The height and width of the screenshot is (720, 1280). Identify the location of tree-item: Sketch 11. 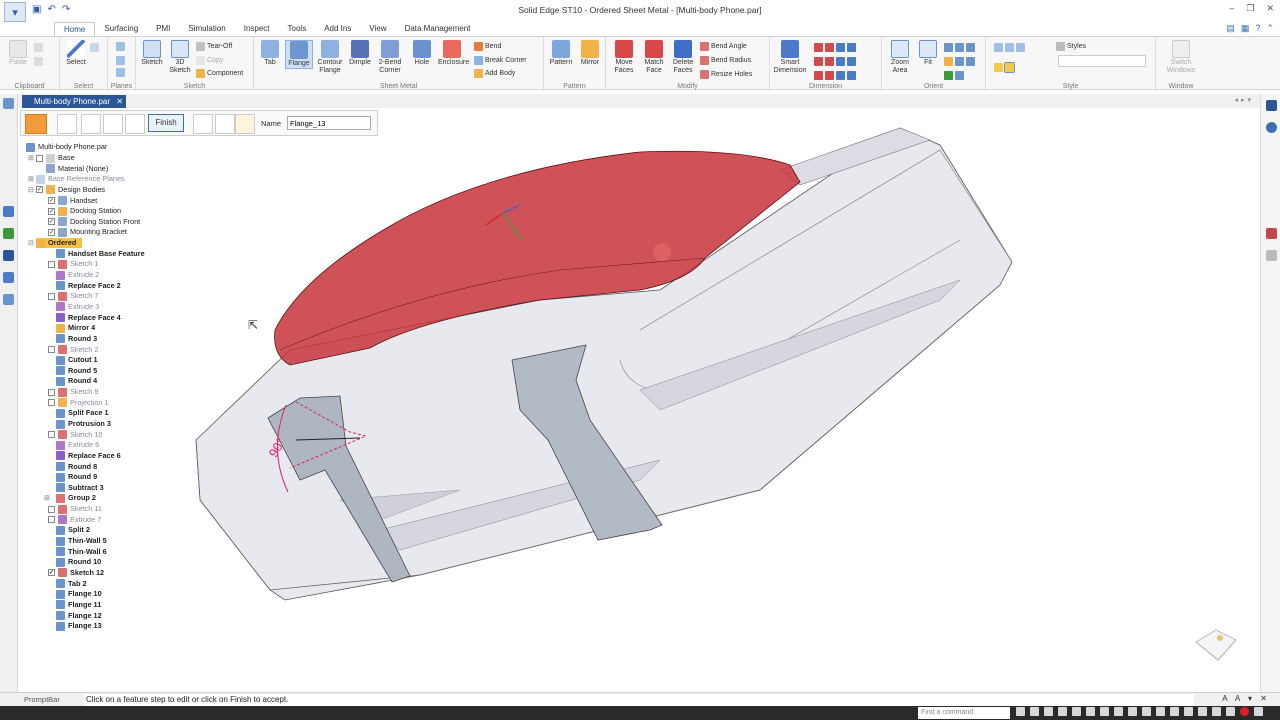
(75, 509).